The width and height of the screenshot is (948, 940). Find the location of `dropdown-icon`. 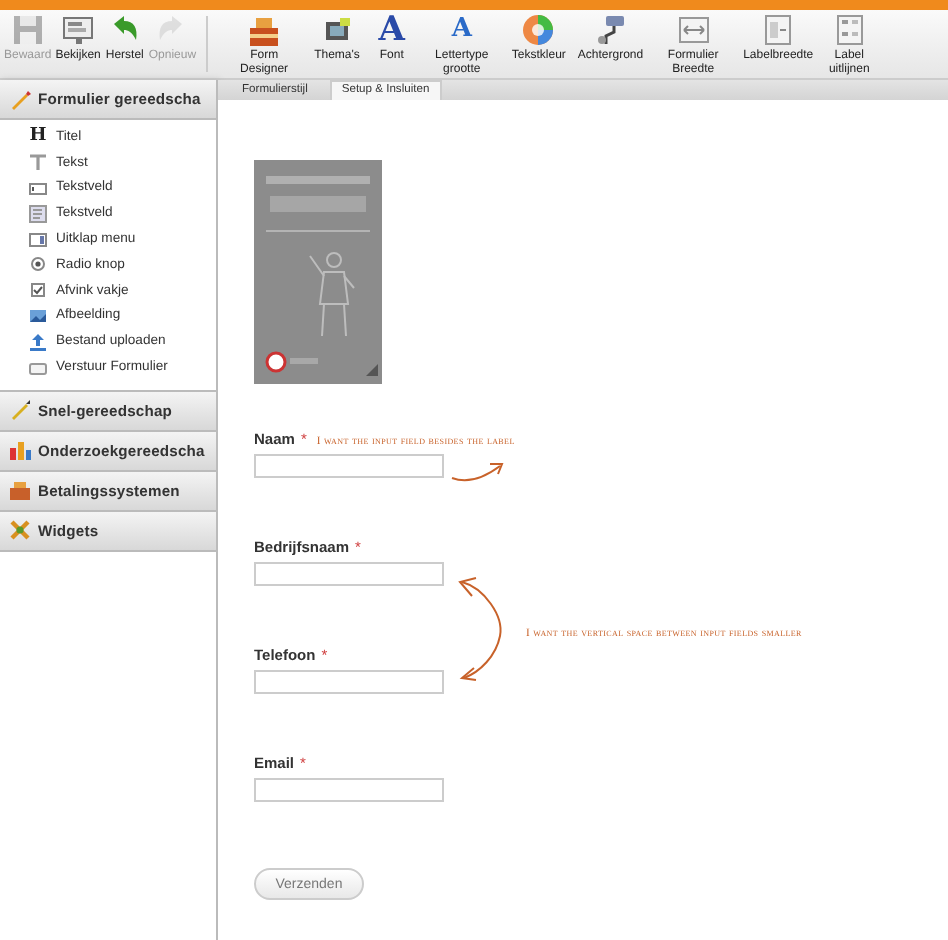

dropdown-icon is located at coordinates (38, 239).